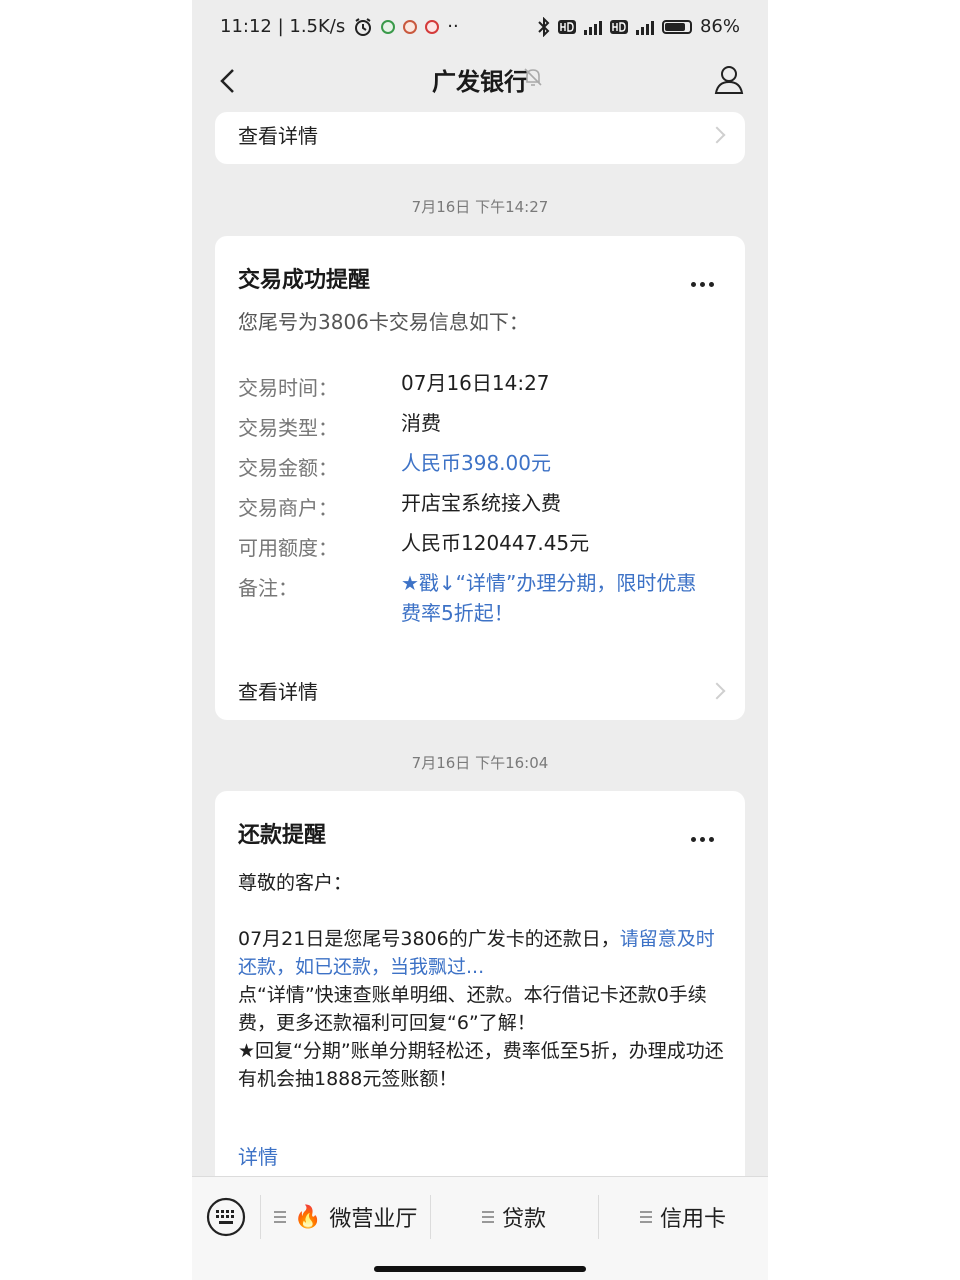  What do you see at coordinates (480, 138) in the screenshot?
I see `previous-message-card: 查看详情` at bounding box center [480, 138].